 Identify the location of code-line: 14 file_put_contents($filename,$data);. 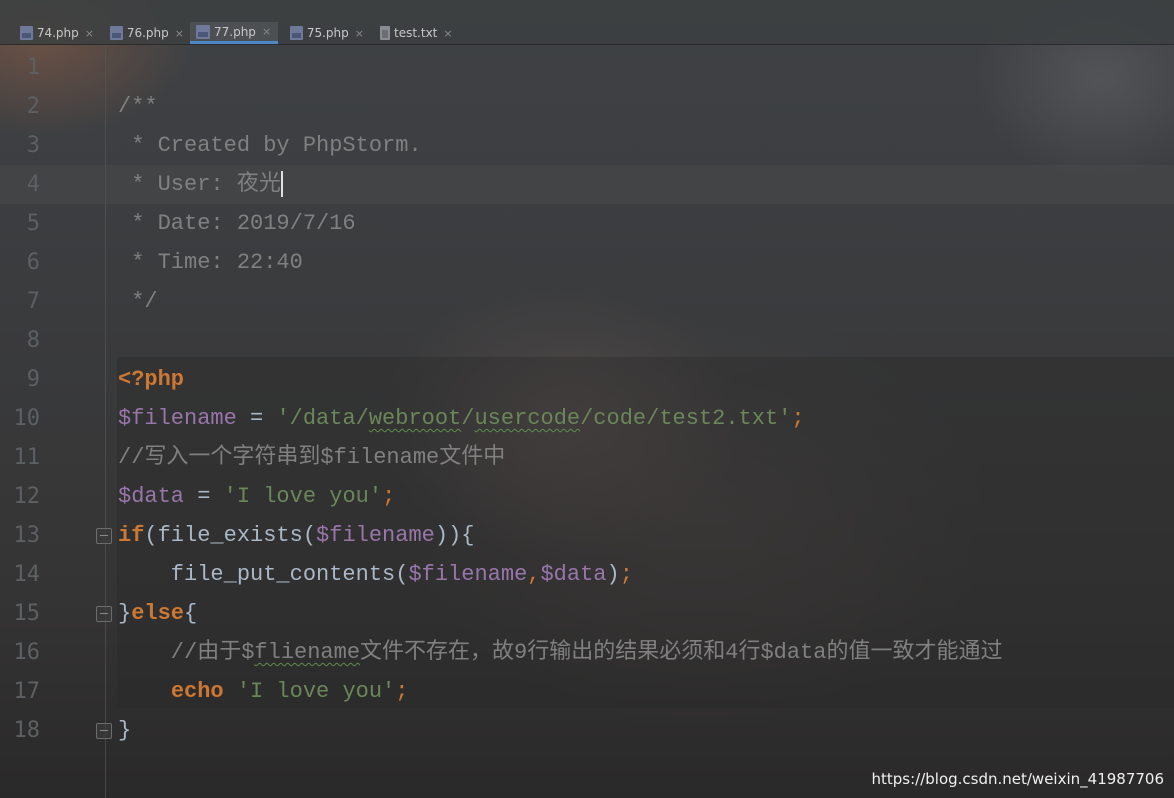
(587, 574).